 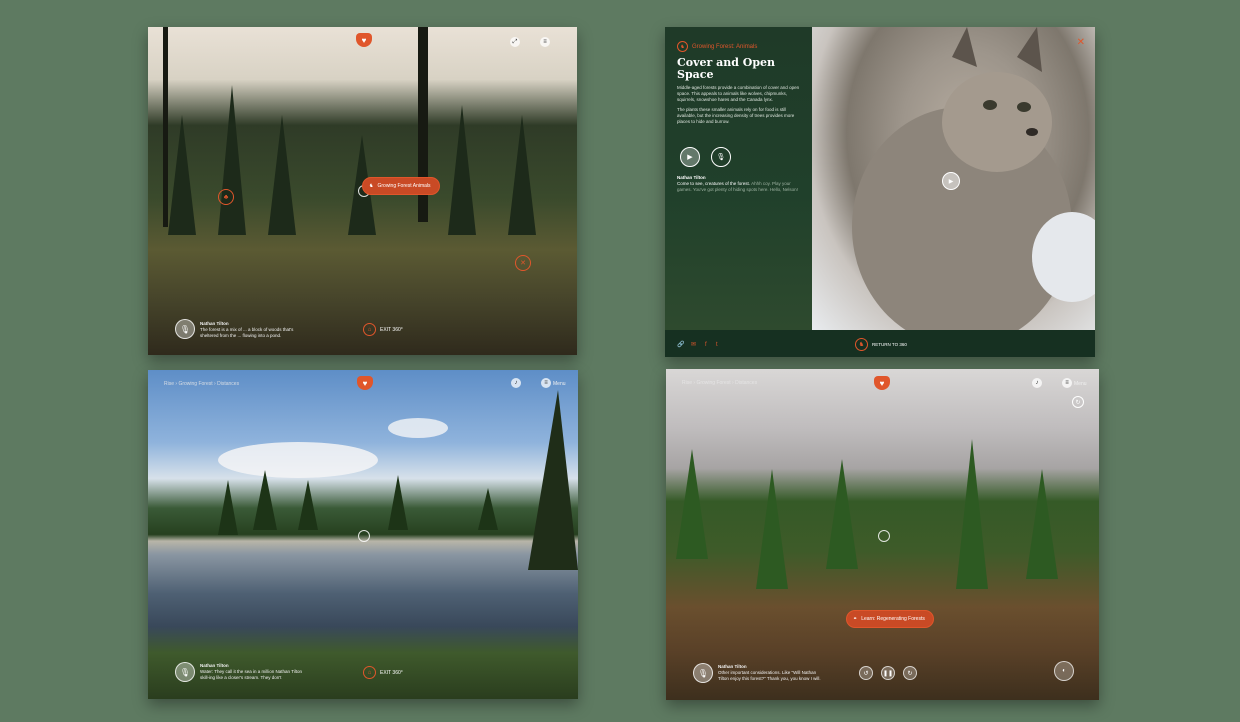 What do you see at coordinates (404, 186) in the screenshot?
I see `popup-label: Growing Forest Animals` at bounding box center [404, 186].